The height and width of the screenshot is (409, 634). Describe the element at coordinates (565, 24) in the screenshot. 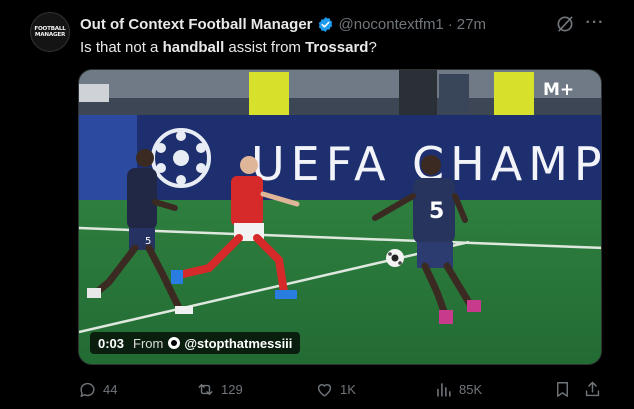

I see `grok-icon` at that location.